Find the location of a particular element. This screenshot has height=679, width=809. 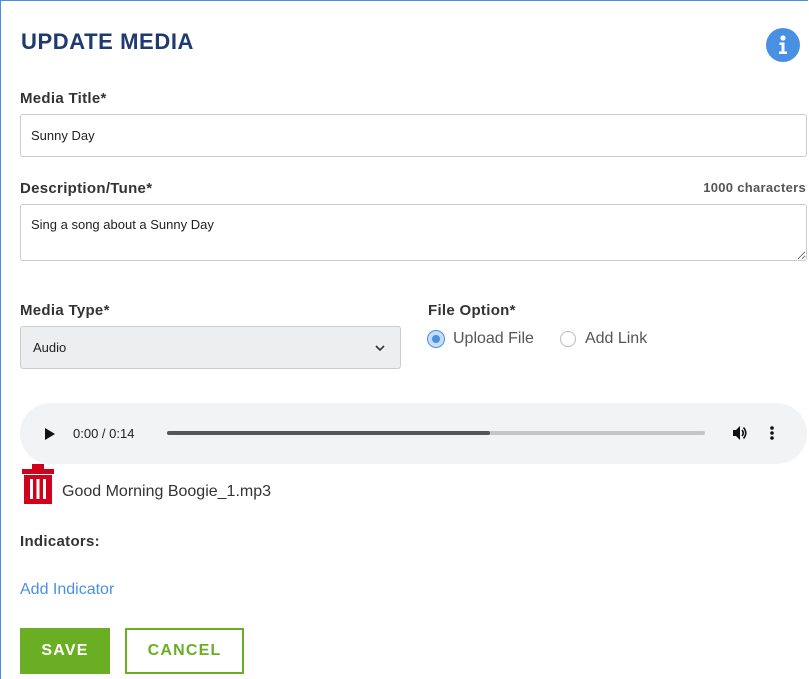

radio-upload-file is located at coordinates (436, 339).